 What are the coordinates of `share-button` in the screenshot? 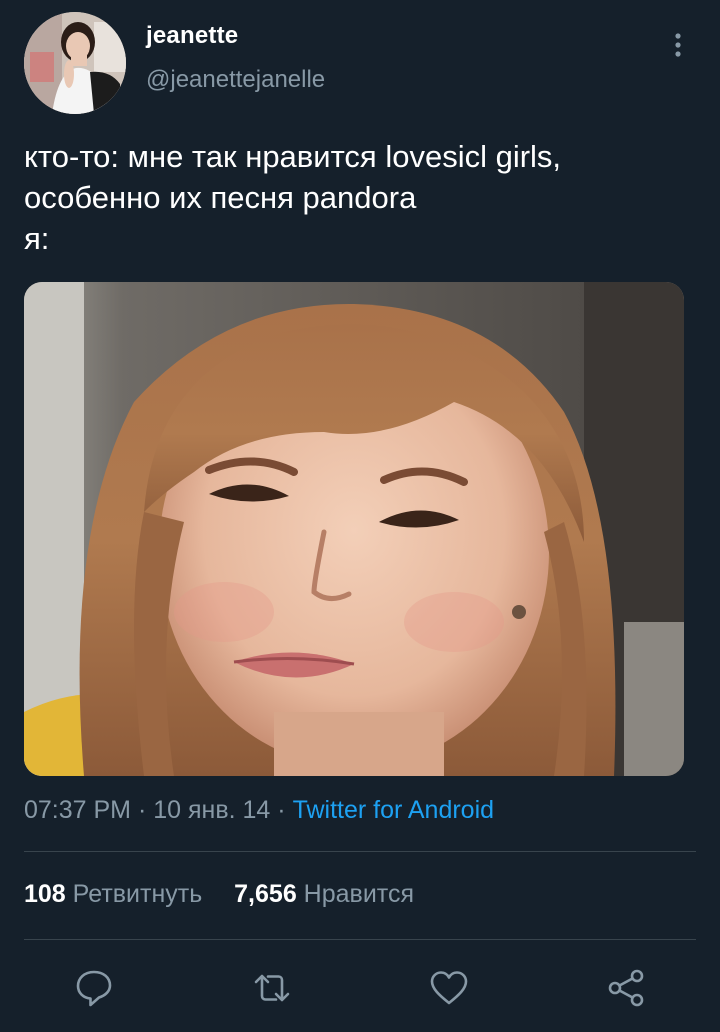 It's located at (626, 988).